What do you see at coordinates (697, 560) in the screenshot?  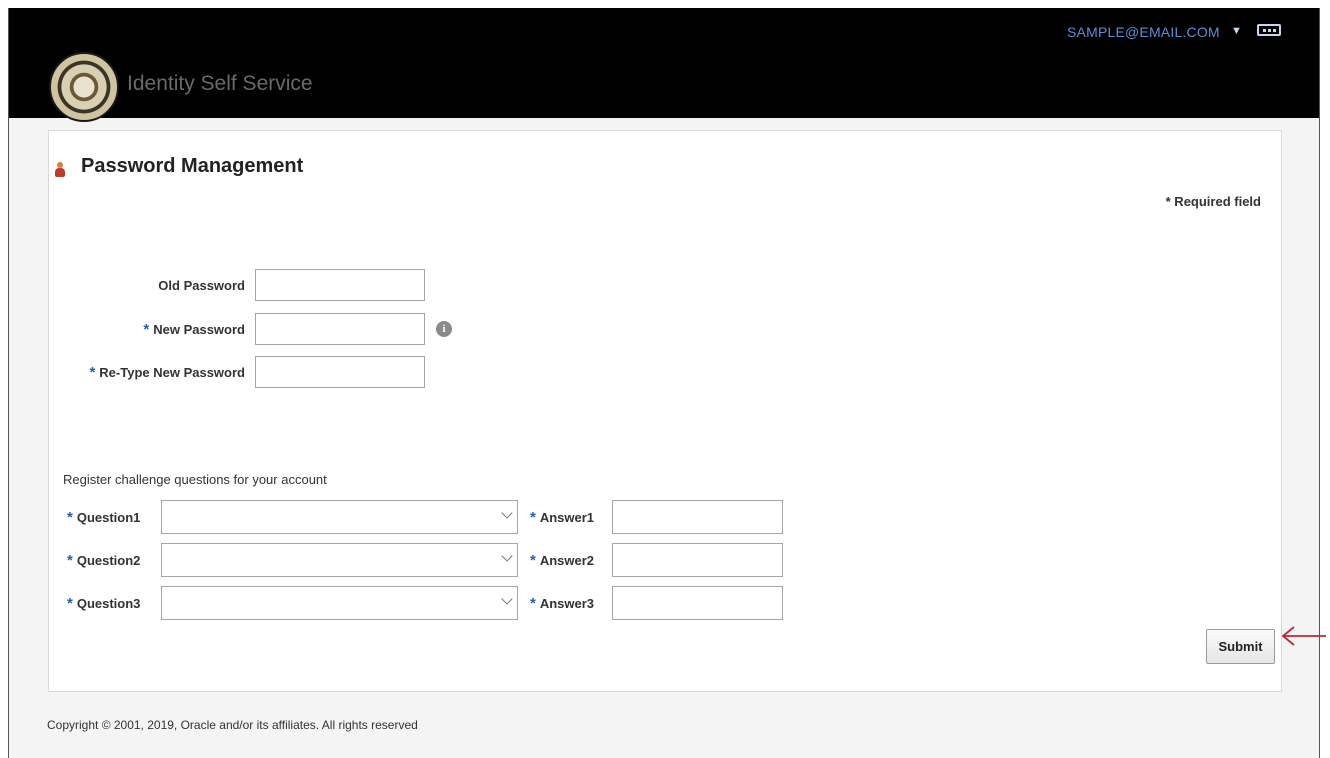 I see `answer2-input` at bounding box center [697, 560].